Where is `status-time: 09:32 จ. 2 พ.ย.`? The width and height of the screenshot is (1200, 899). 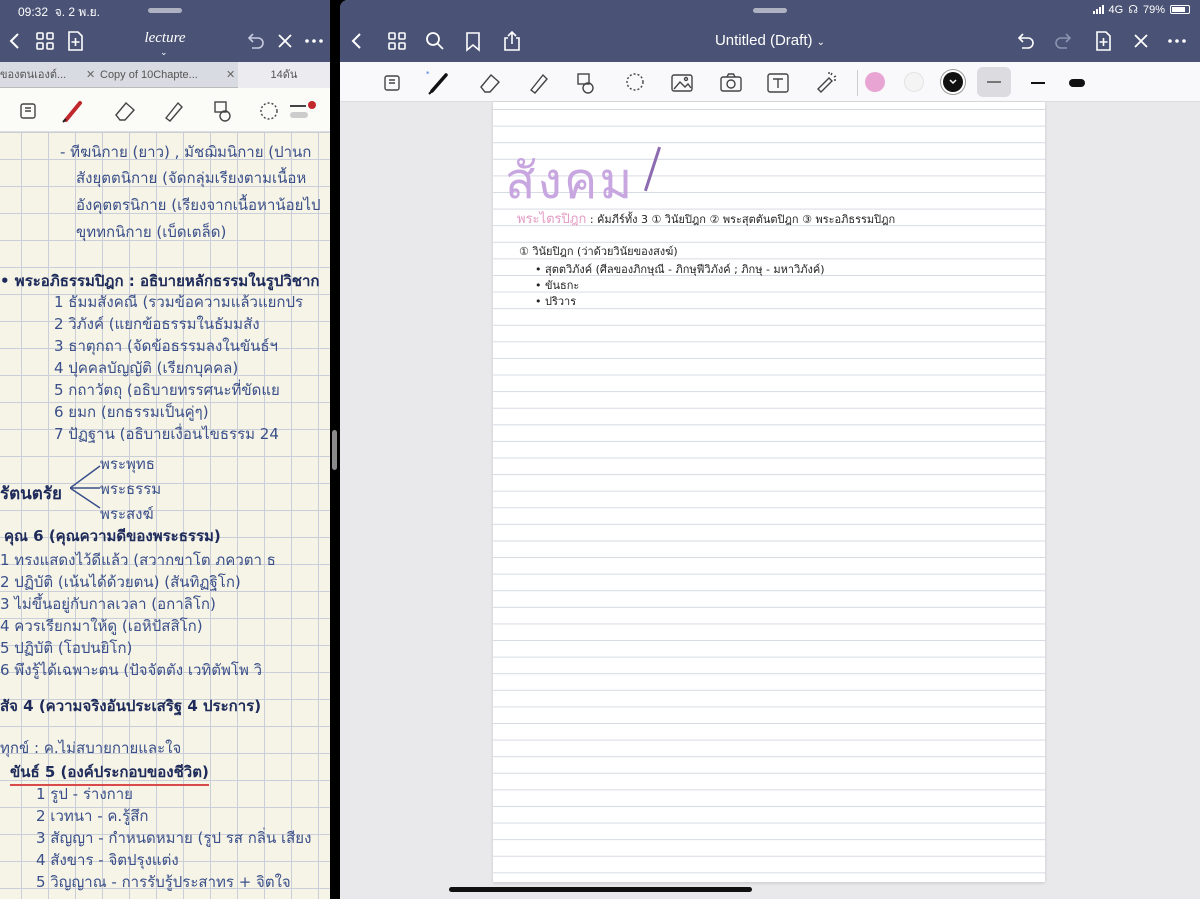
status-time: 09:32 จ. 2 พ.ย. is located at coordinates (59, 12).